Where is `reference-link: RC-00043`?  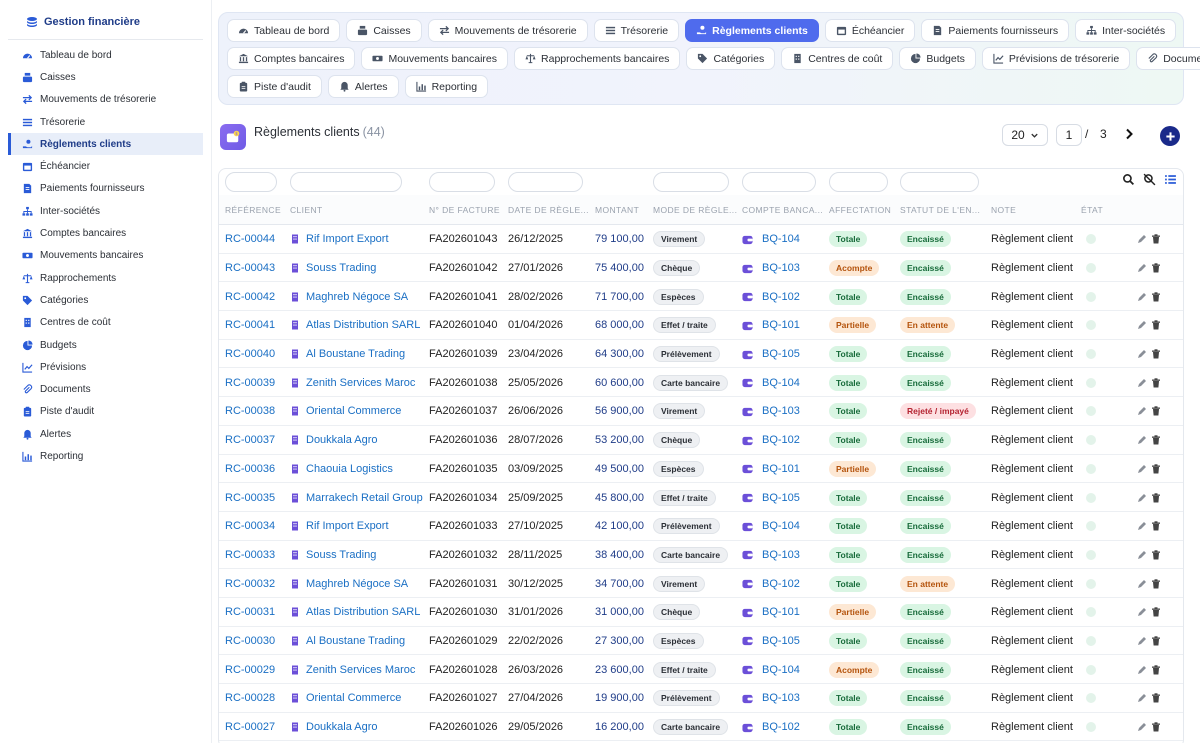
reference-link: RC-00043 is located at coordinates (250, 268).